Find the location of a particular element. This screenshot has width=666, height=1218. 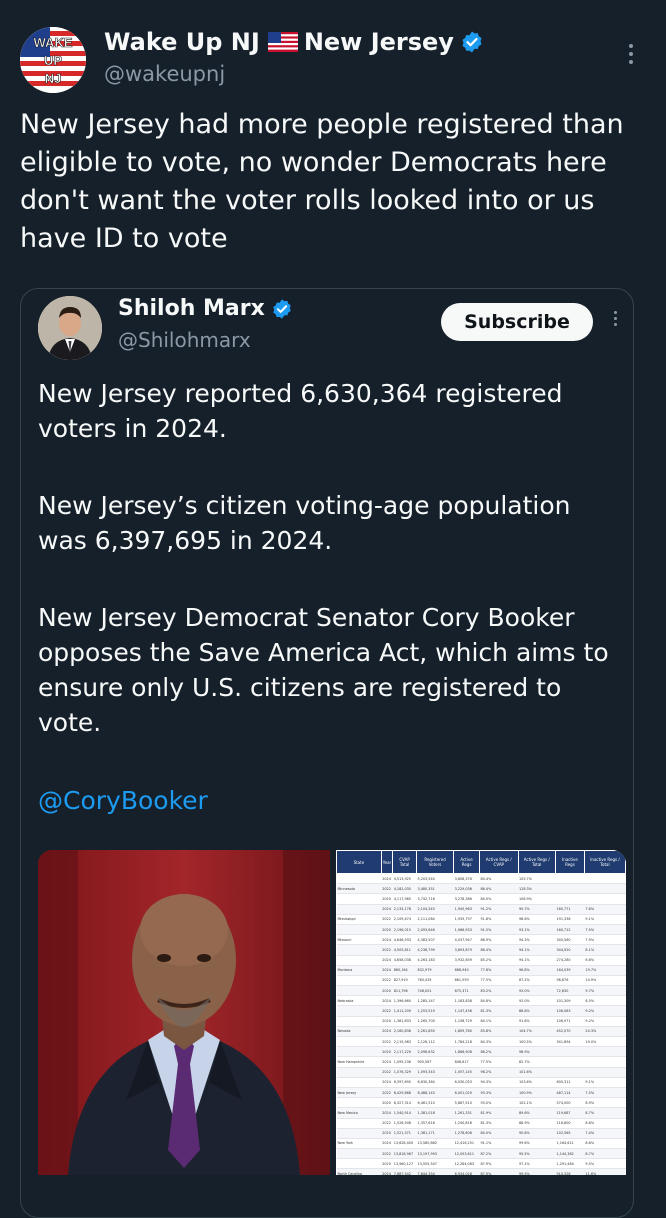

table-cell: 7,887,542 is located at coordinates (404, 1171).